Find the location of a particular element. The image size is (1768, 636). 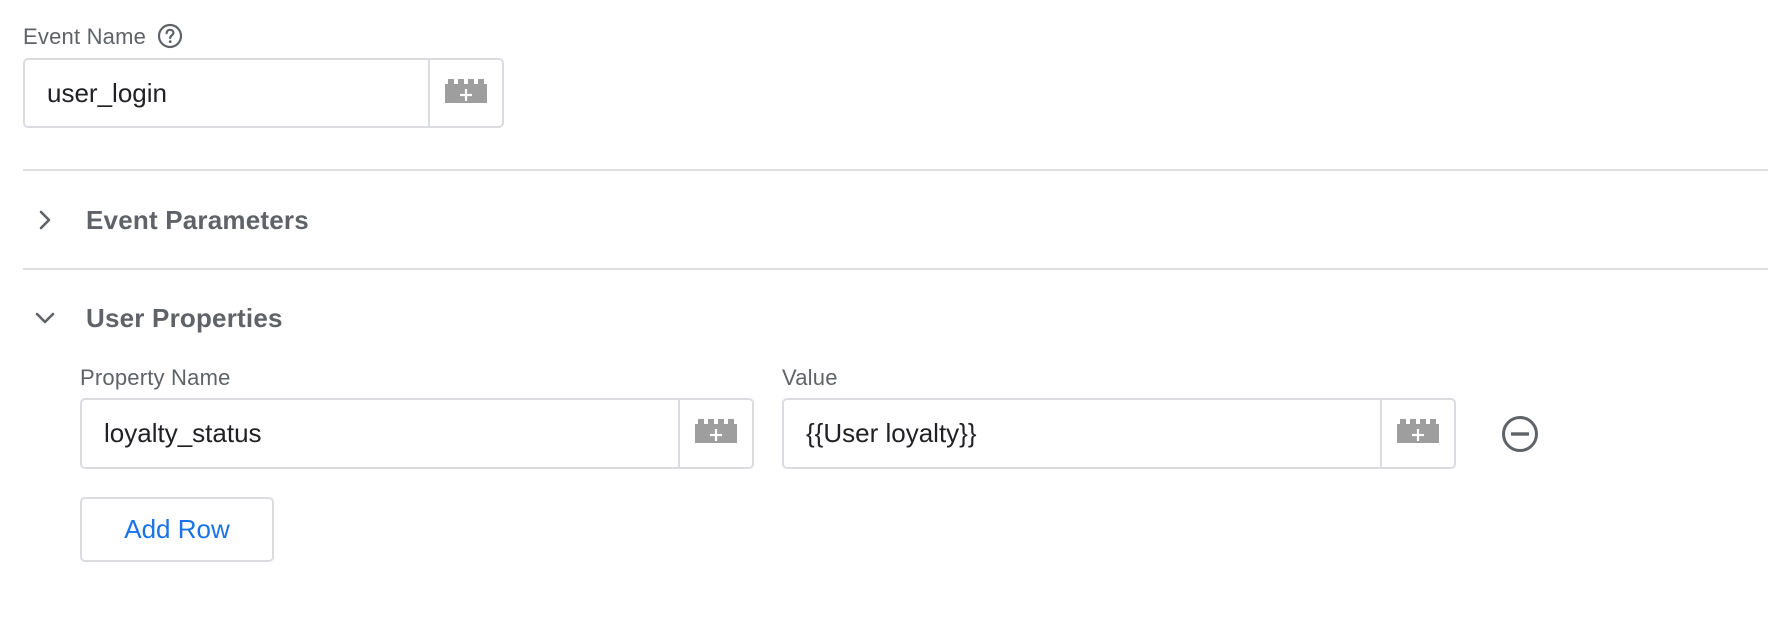

remove-circle-icon is located at coordinates (1520, 437).